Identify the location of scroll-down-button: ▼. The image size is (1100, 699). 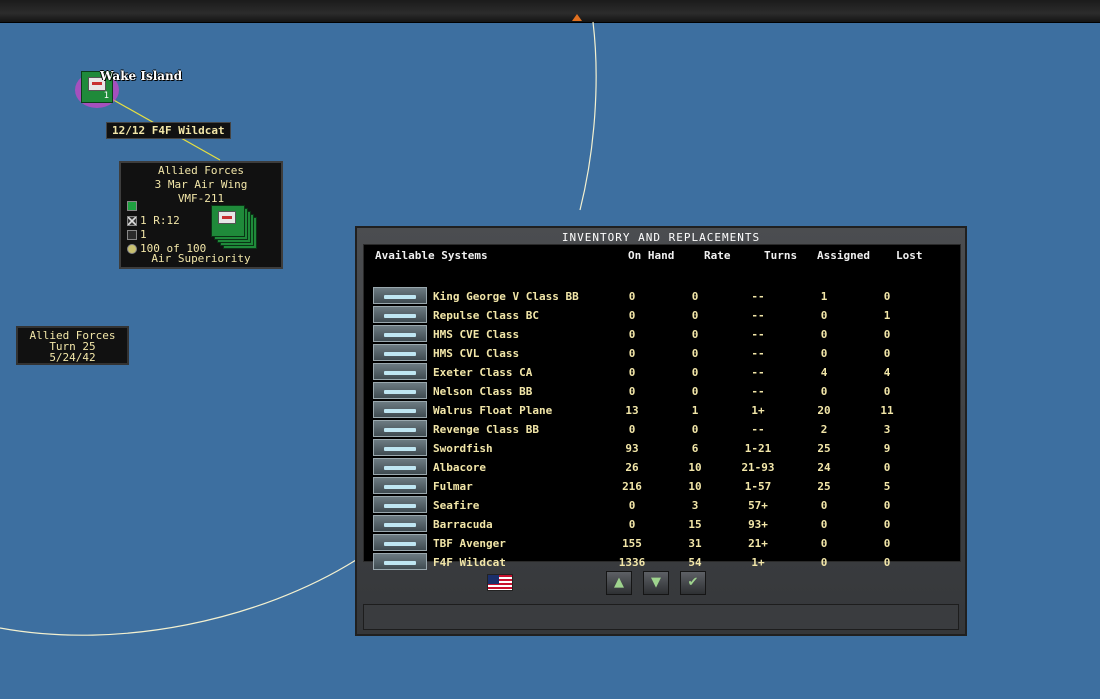
(656, 583).